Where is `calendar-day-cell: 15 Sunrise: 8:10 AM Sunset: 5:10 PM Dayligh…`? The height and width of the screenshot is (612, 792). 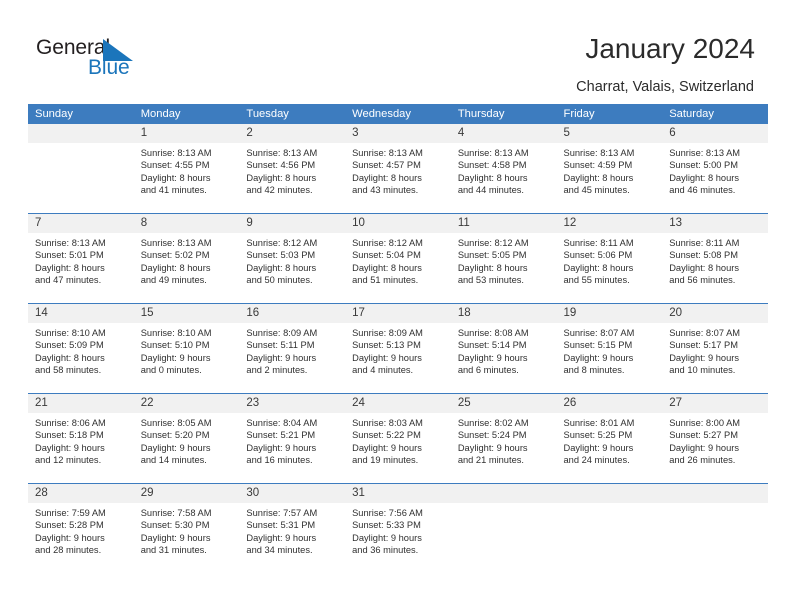 calendar-day-cell: 15 Sunrise: 8:10 AM Sunset: 5:10 PM Dayligh… is located at coordinates (186, 348).